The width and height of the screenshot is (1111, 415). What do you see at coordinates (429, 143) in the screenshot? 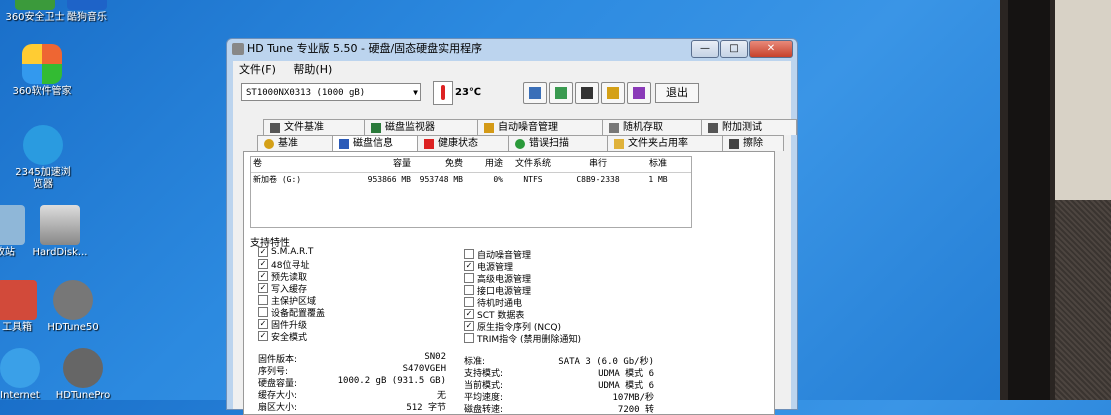
I see `health-cross-icon` at bounding box center [429, 143].